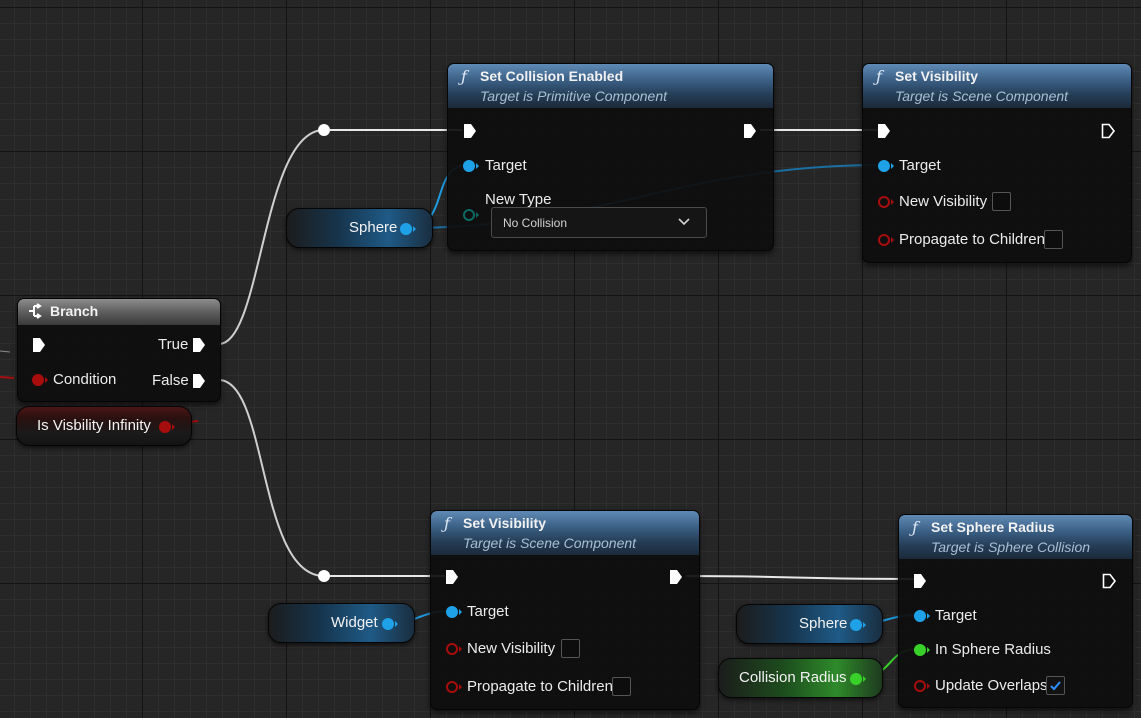 The height and width of the screenshot is (718, 1141). Describe the element at coordinates (535, 223) in the screenshot. I see `dropdown-value: No Collision` at that location.